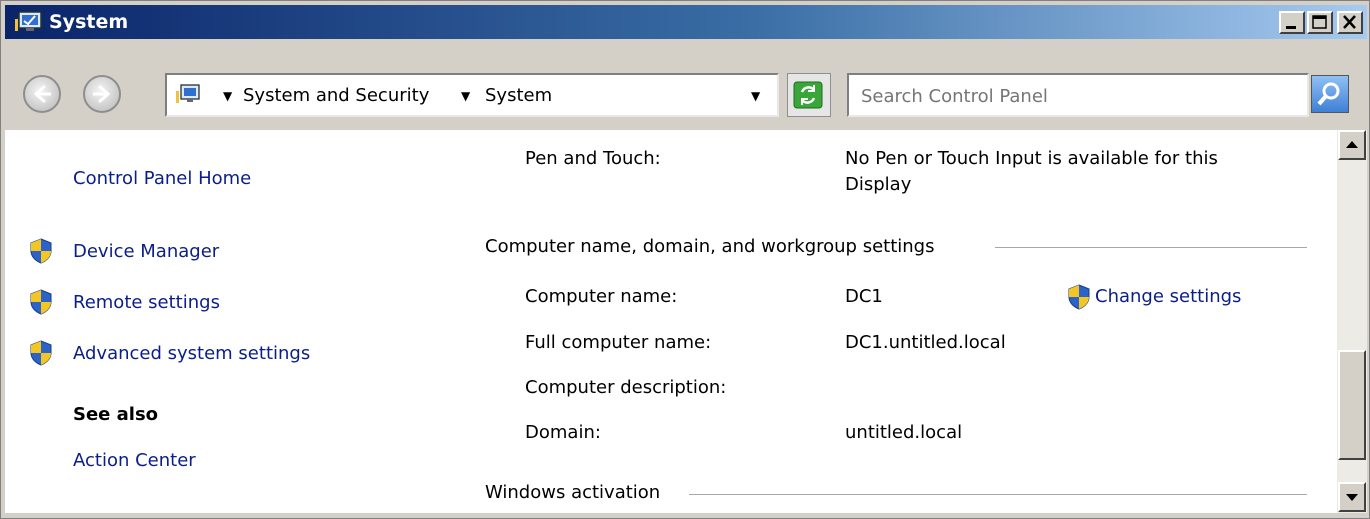  Describe the element at coordinates (601, 296) in the screenshot. I see `computer-name-label: Computer name:` at that location.